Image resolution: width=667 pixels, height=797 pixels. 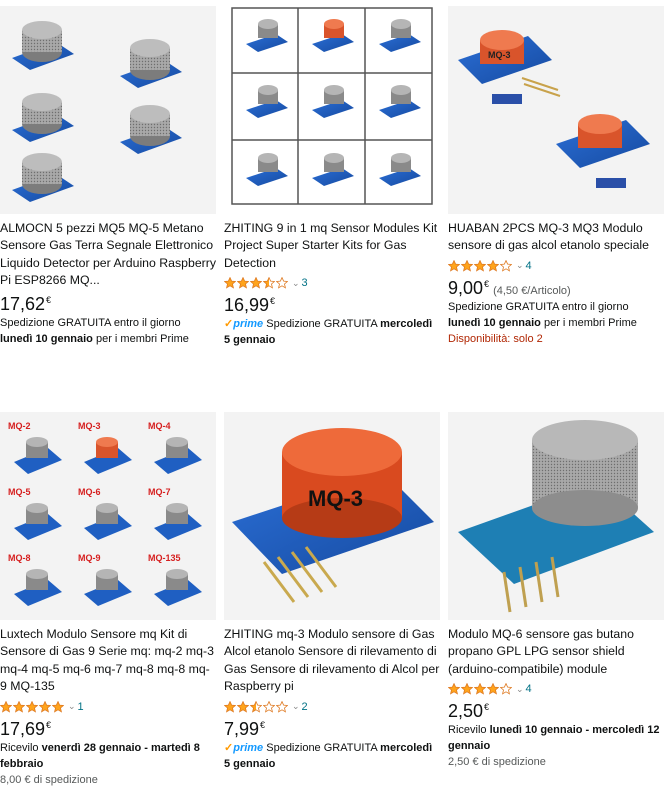 What do you see at coordinates (19, 558) in the screenshot?
I see `module-label: MQ-8` at bounding box center [19, 558].